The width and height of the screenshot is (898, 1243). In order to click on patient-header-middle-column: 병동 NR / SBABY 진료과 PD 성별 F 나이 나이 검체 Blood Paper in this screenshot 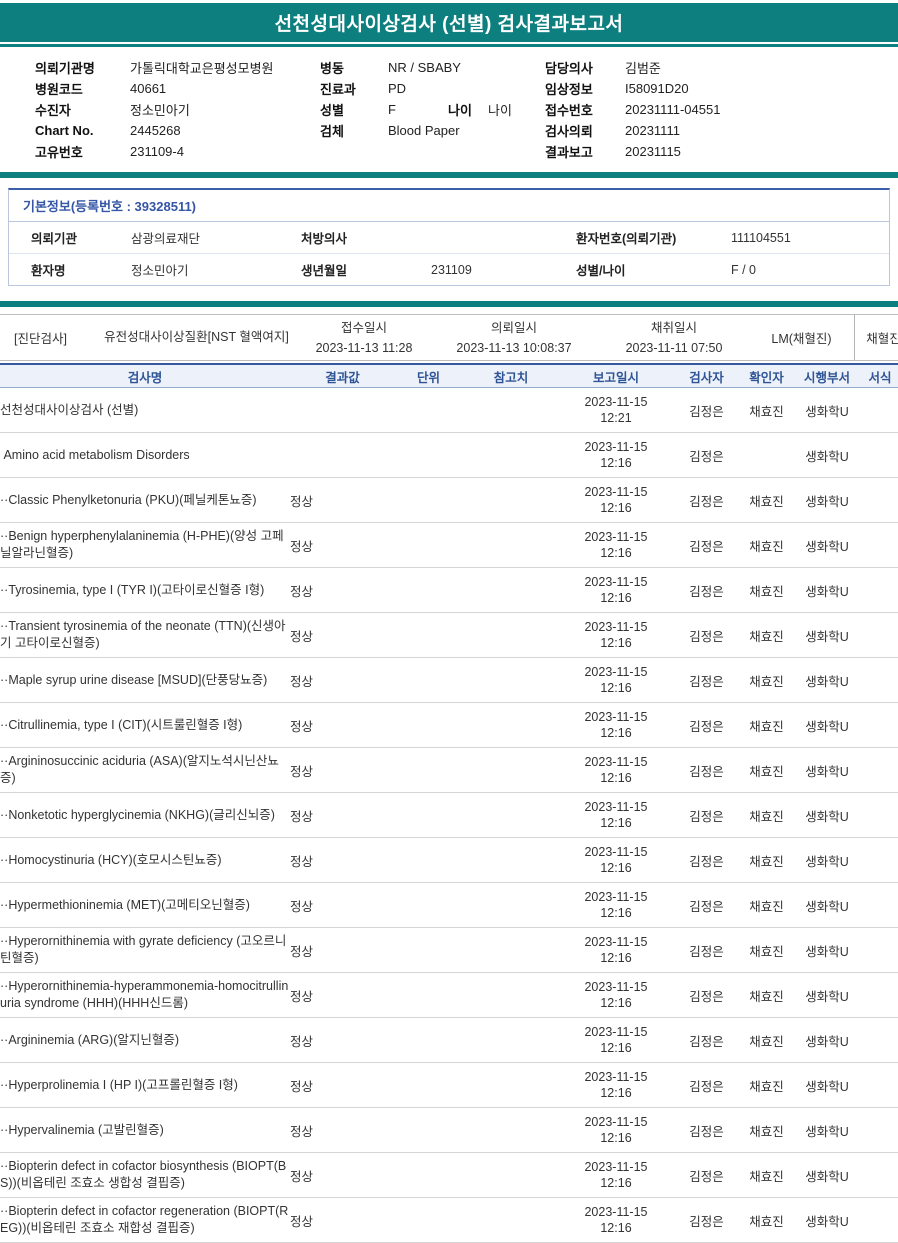, I will do `click(432, 109)`.